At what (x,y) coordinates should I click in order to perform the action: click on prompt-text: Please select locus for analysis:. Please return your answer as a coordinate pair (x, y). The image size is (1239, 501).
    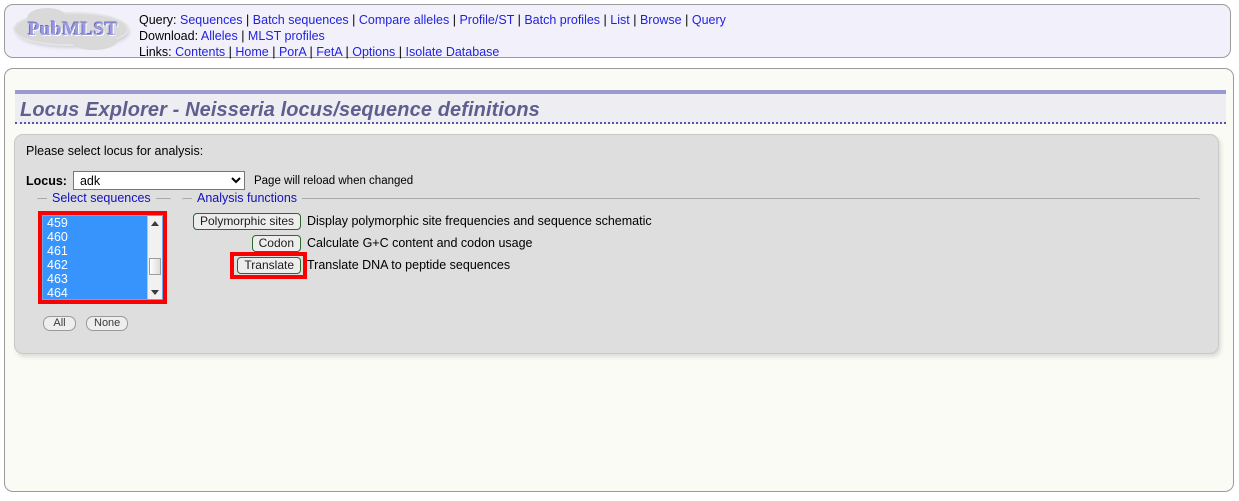
    Looking at the image, I should click on (115, 151).